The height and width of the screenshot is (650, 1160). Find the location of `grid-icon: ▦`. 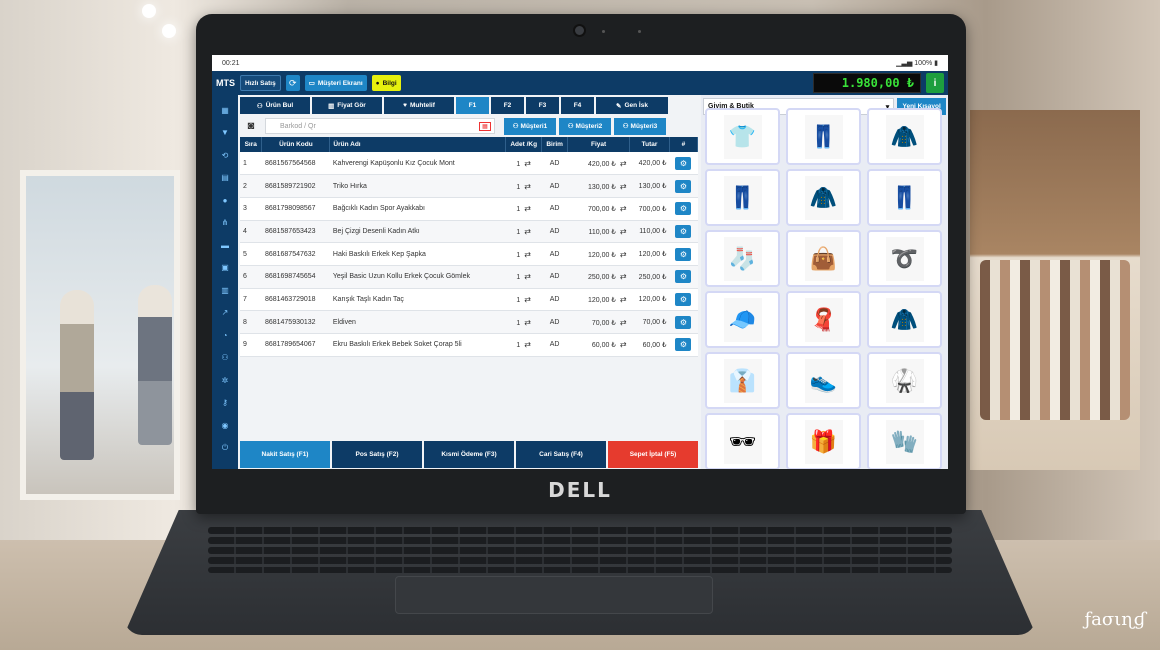

grid-icon: ▦ is located at coordinates (225, 110).